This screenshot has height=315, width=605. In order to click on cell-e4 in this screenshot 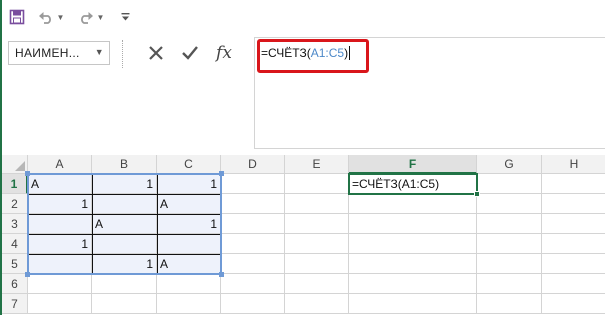, I will do `click(317, 244)`.